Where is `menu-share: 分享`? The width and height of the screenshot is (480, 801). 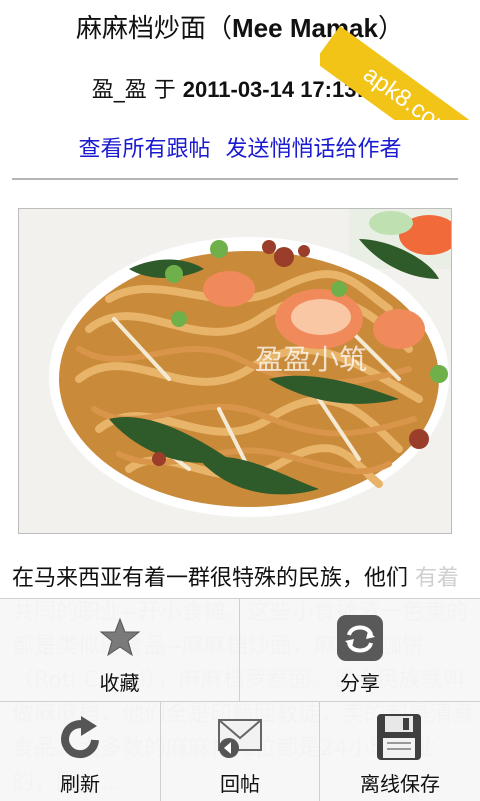
menu-share: 分享 is located at coordinates (360, 650).